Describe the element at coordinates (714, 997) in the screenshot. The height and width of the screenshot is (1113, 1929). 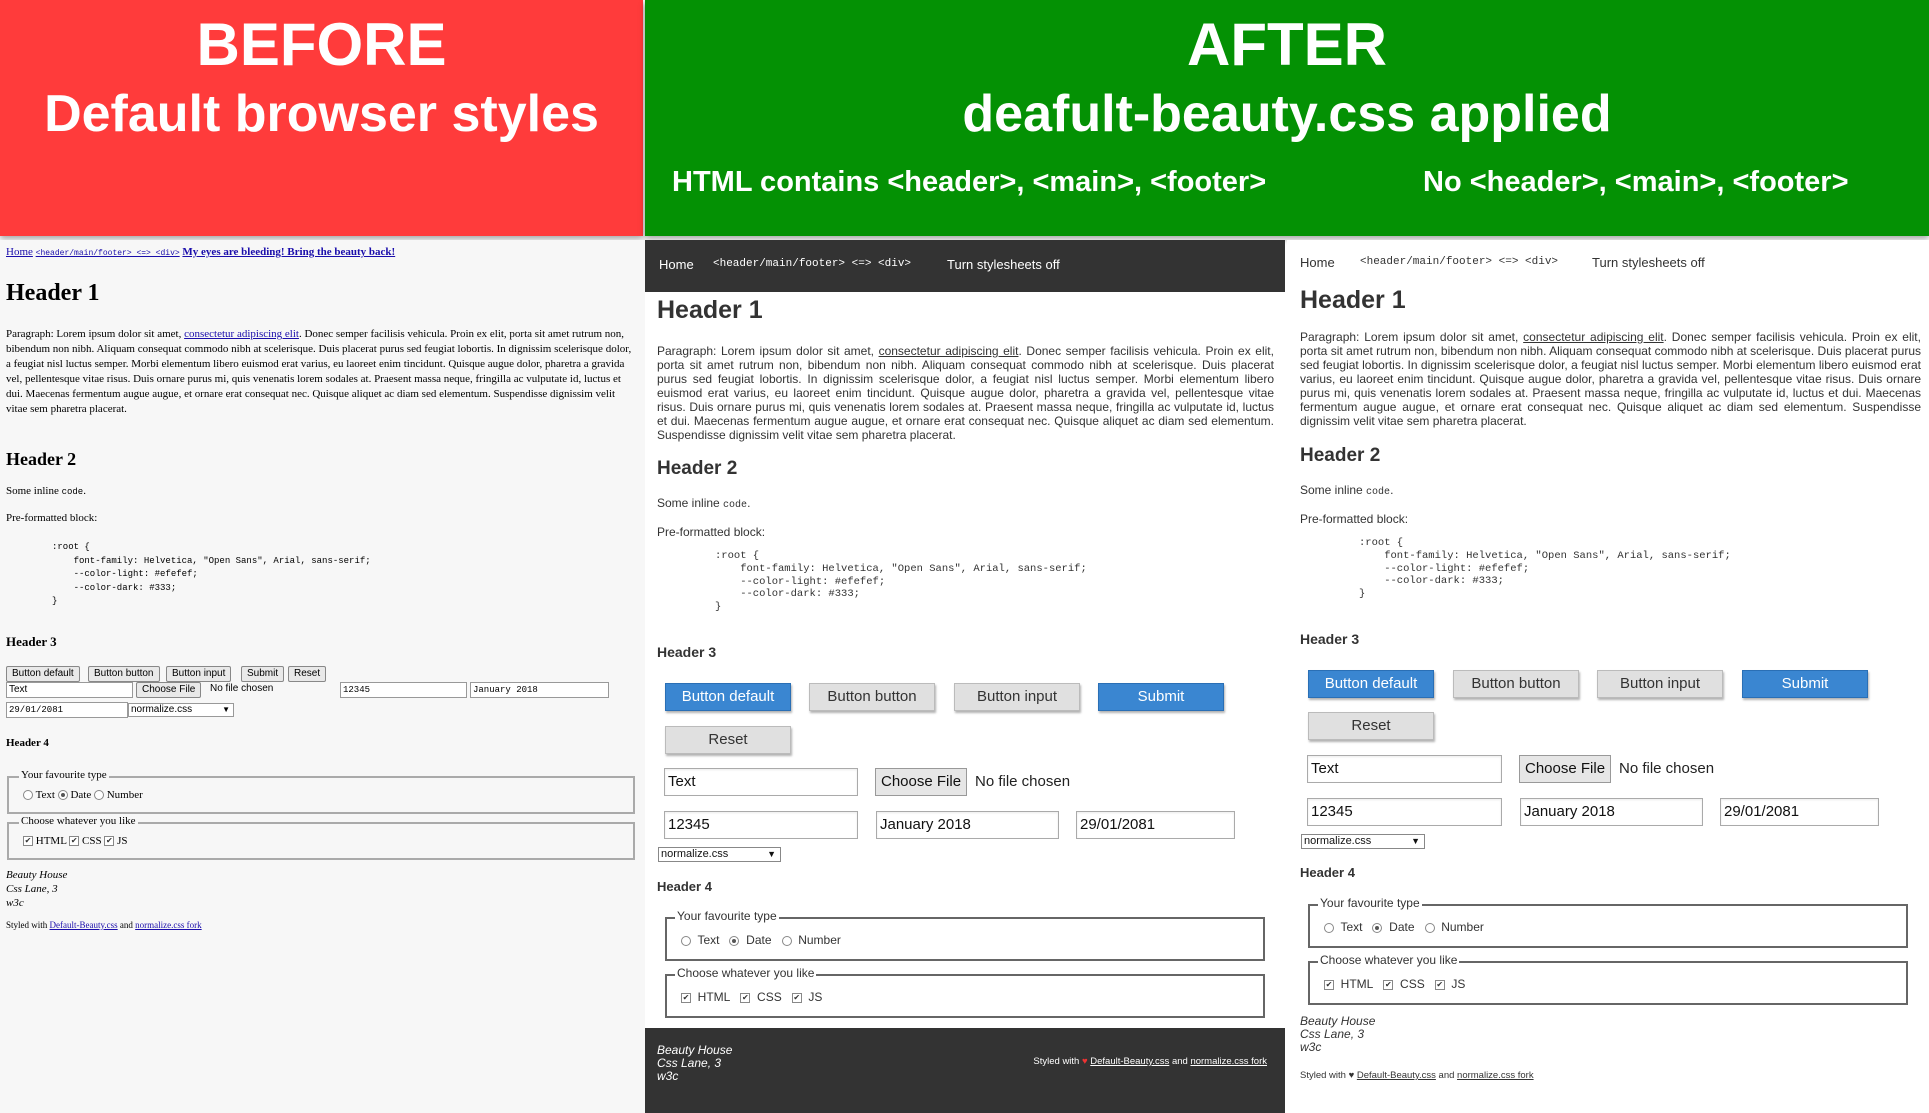
I see `checkbox-label: HTML` at that location.